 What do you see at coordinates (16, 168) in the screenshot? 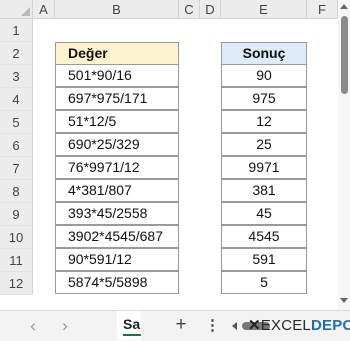
I see `row-header-7: 7` at bounding box center [16, 168].